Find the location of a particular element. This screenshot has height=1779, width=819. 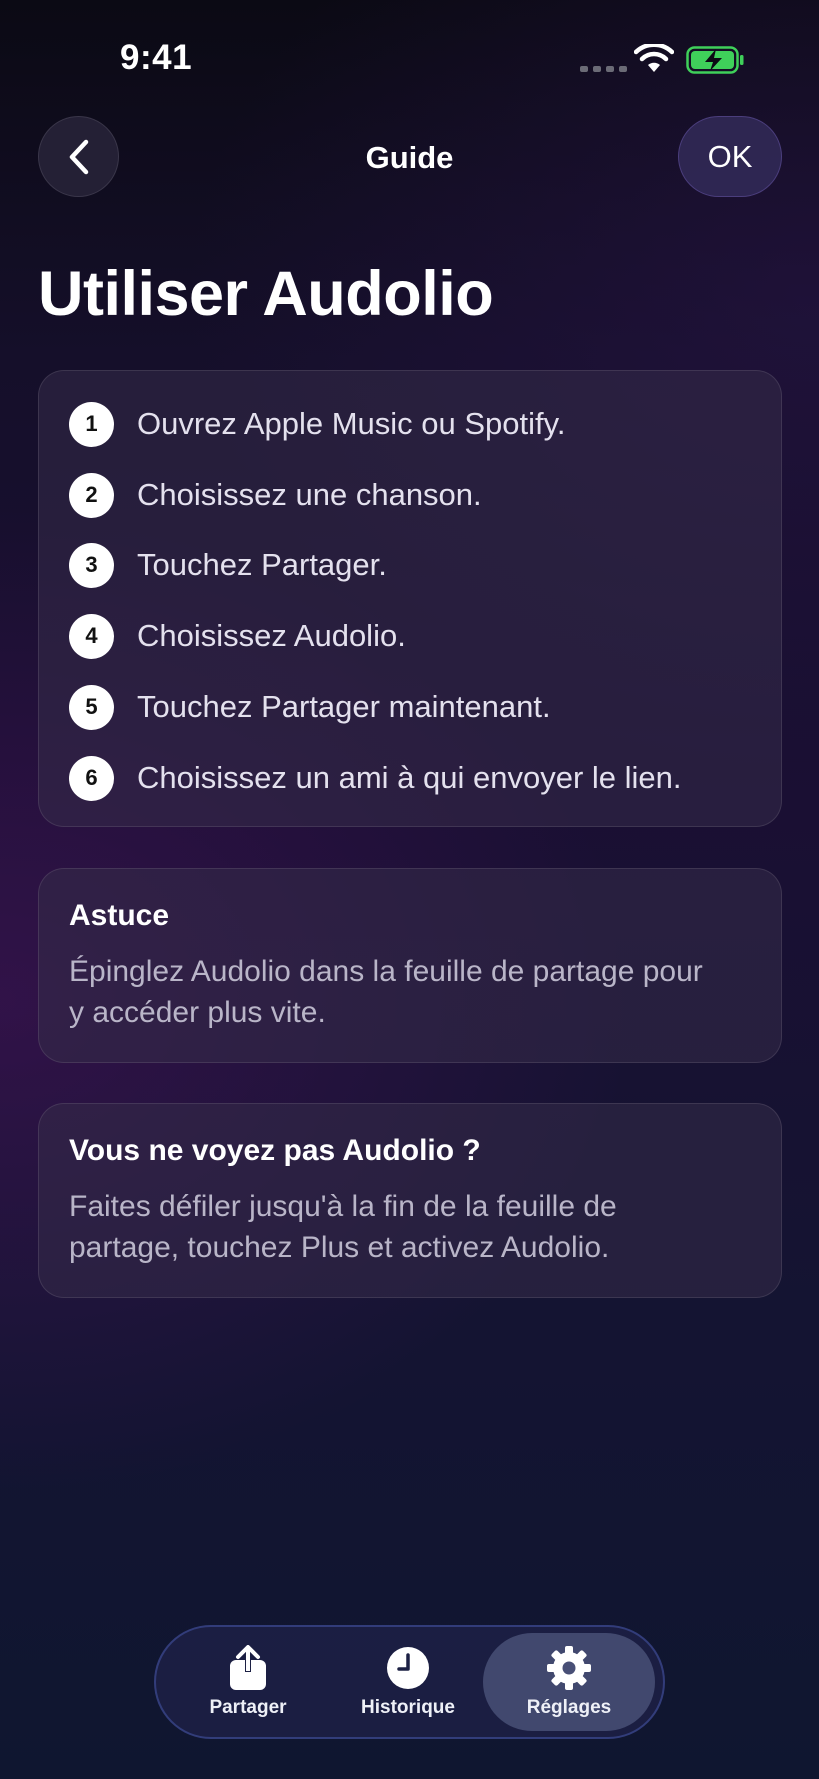

tab-label: Historique is located at coordinates (408, 1707).